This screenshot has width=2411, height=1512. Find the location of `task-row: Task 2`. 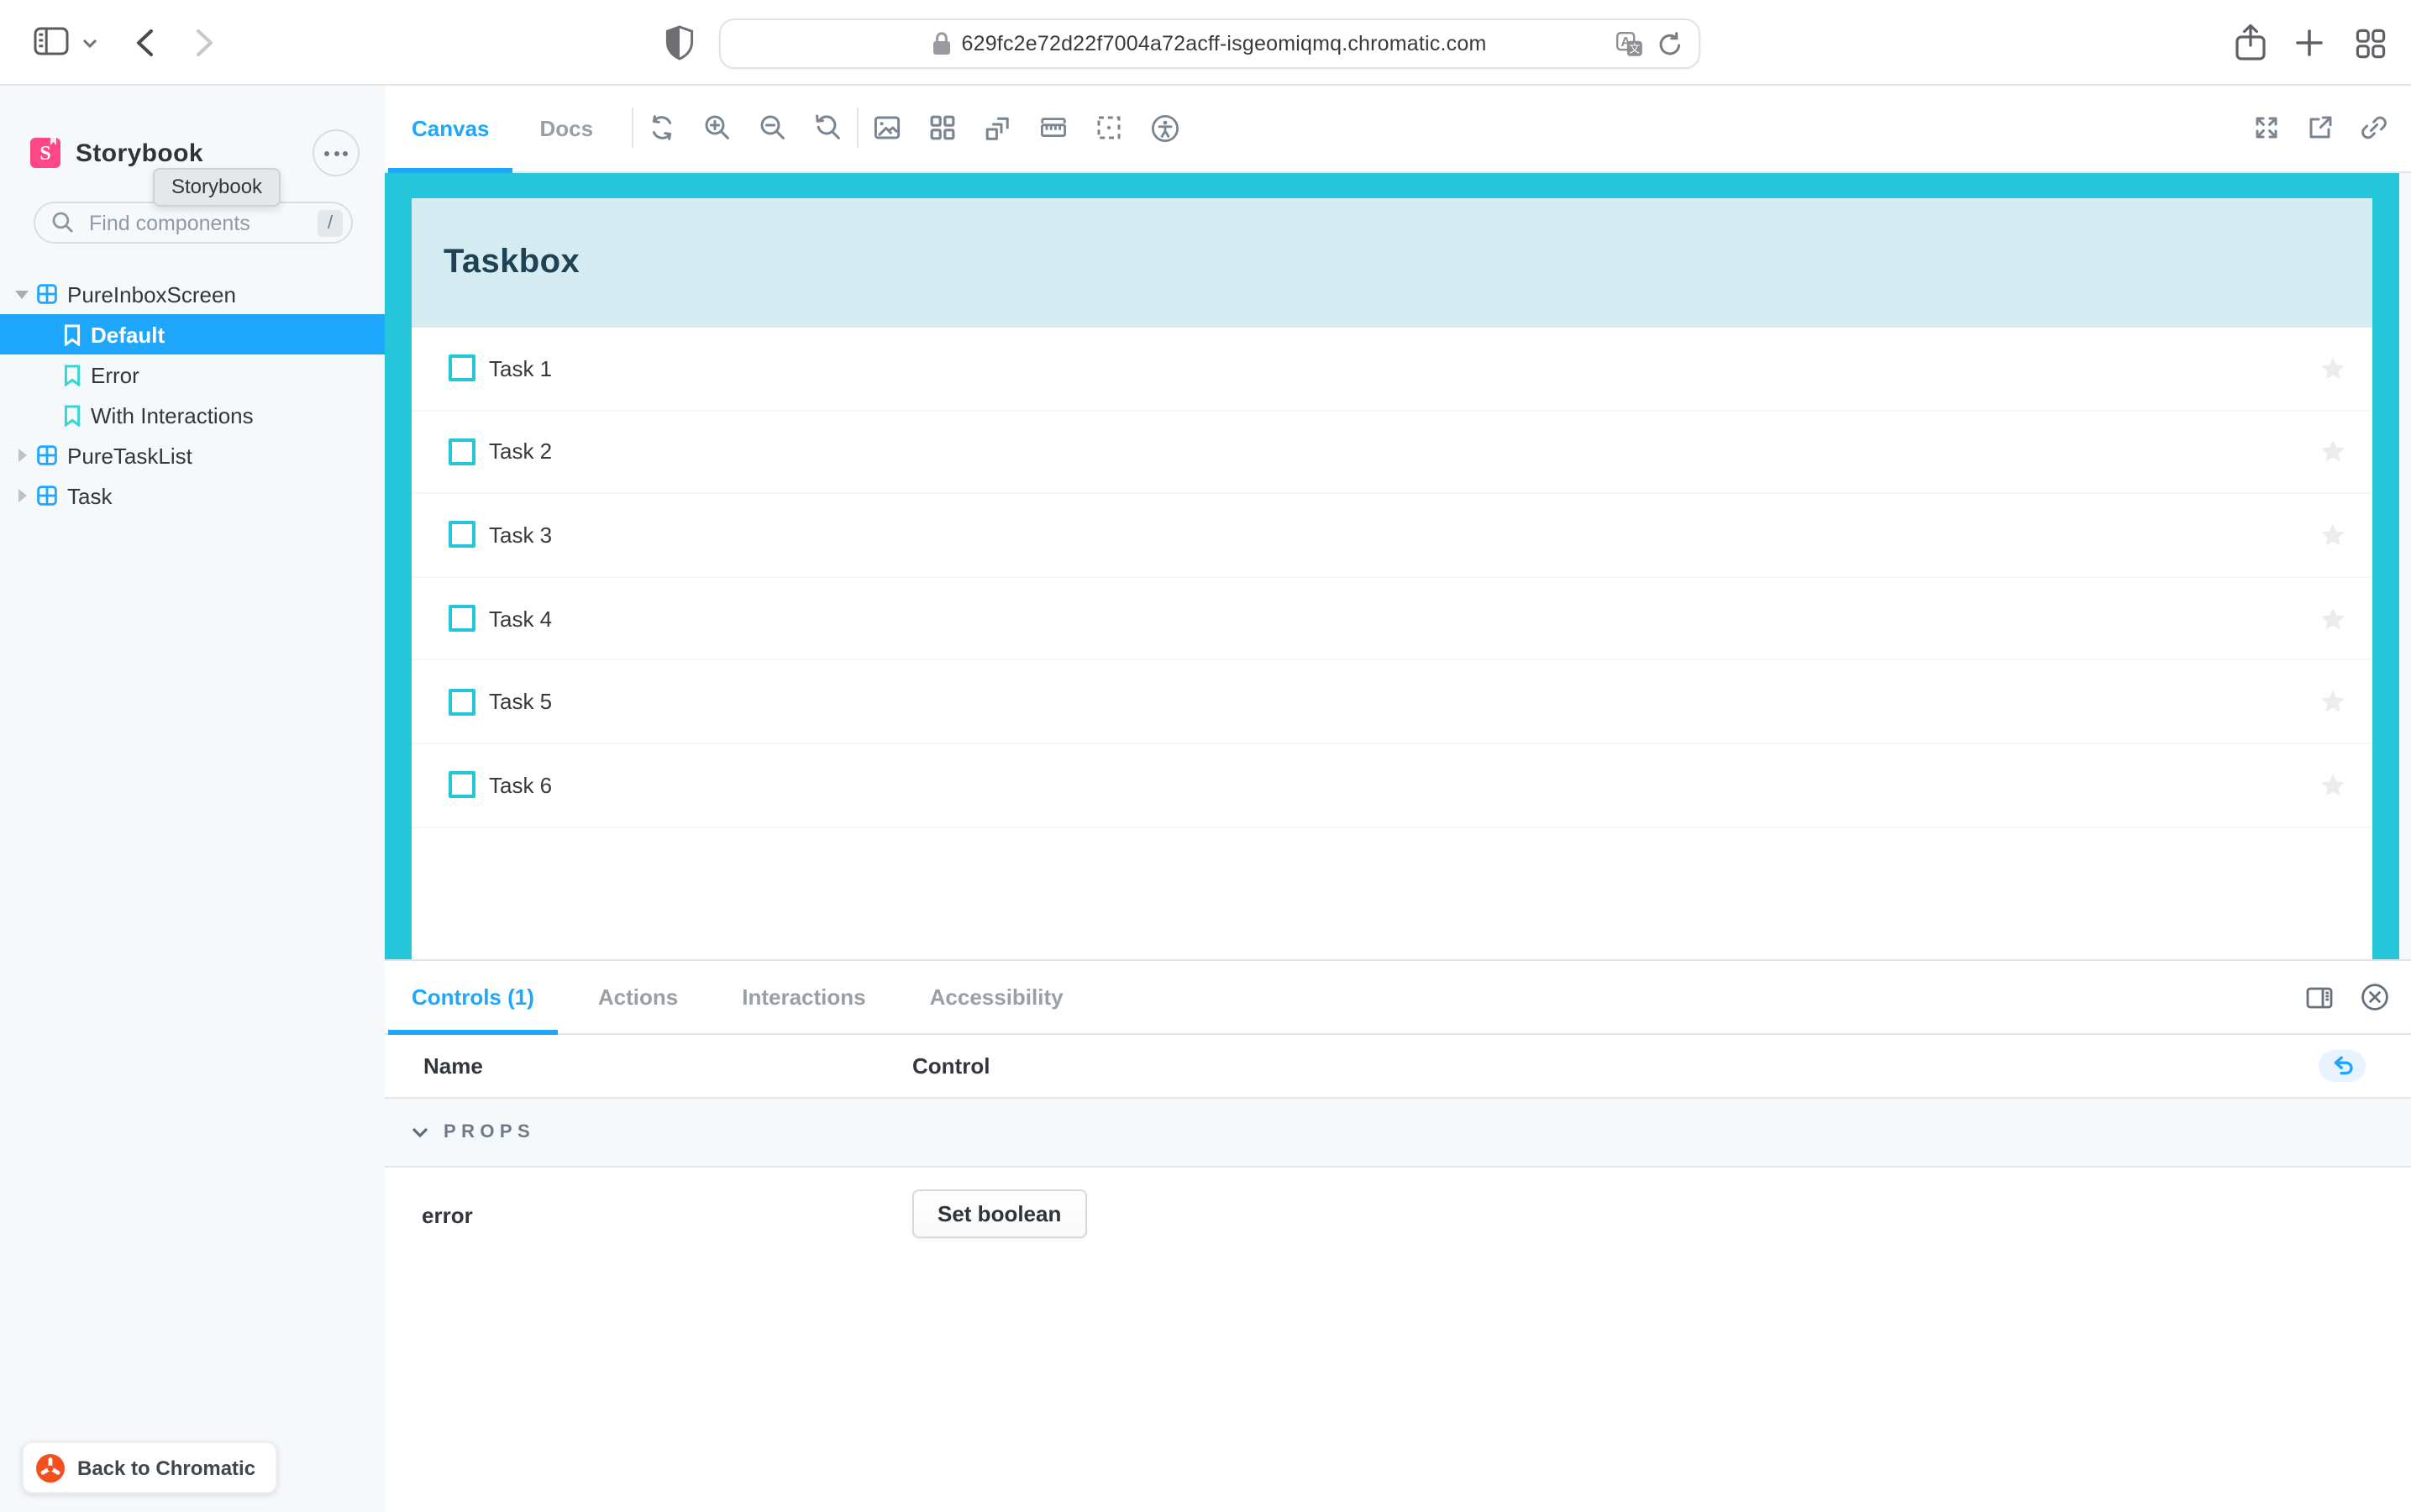

task-row: Task 2 is located at coordinates (1392, 453).